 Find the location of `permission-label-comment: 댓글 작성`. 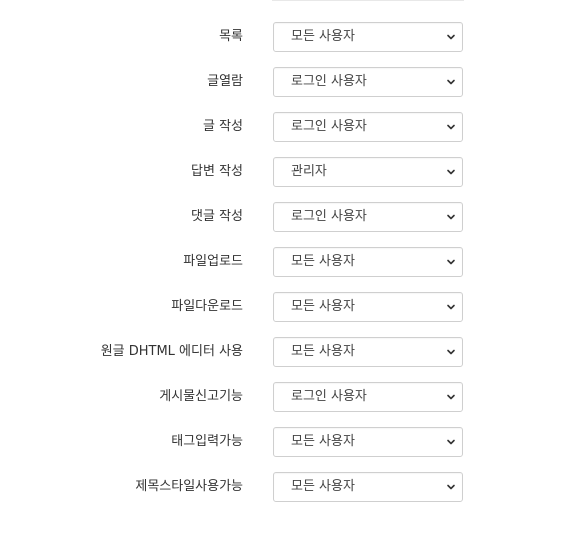

permission-label-comment: 댓글 작성 is located at coordinates (217, 216).